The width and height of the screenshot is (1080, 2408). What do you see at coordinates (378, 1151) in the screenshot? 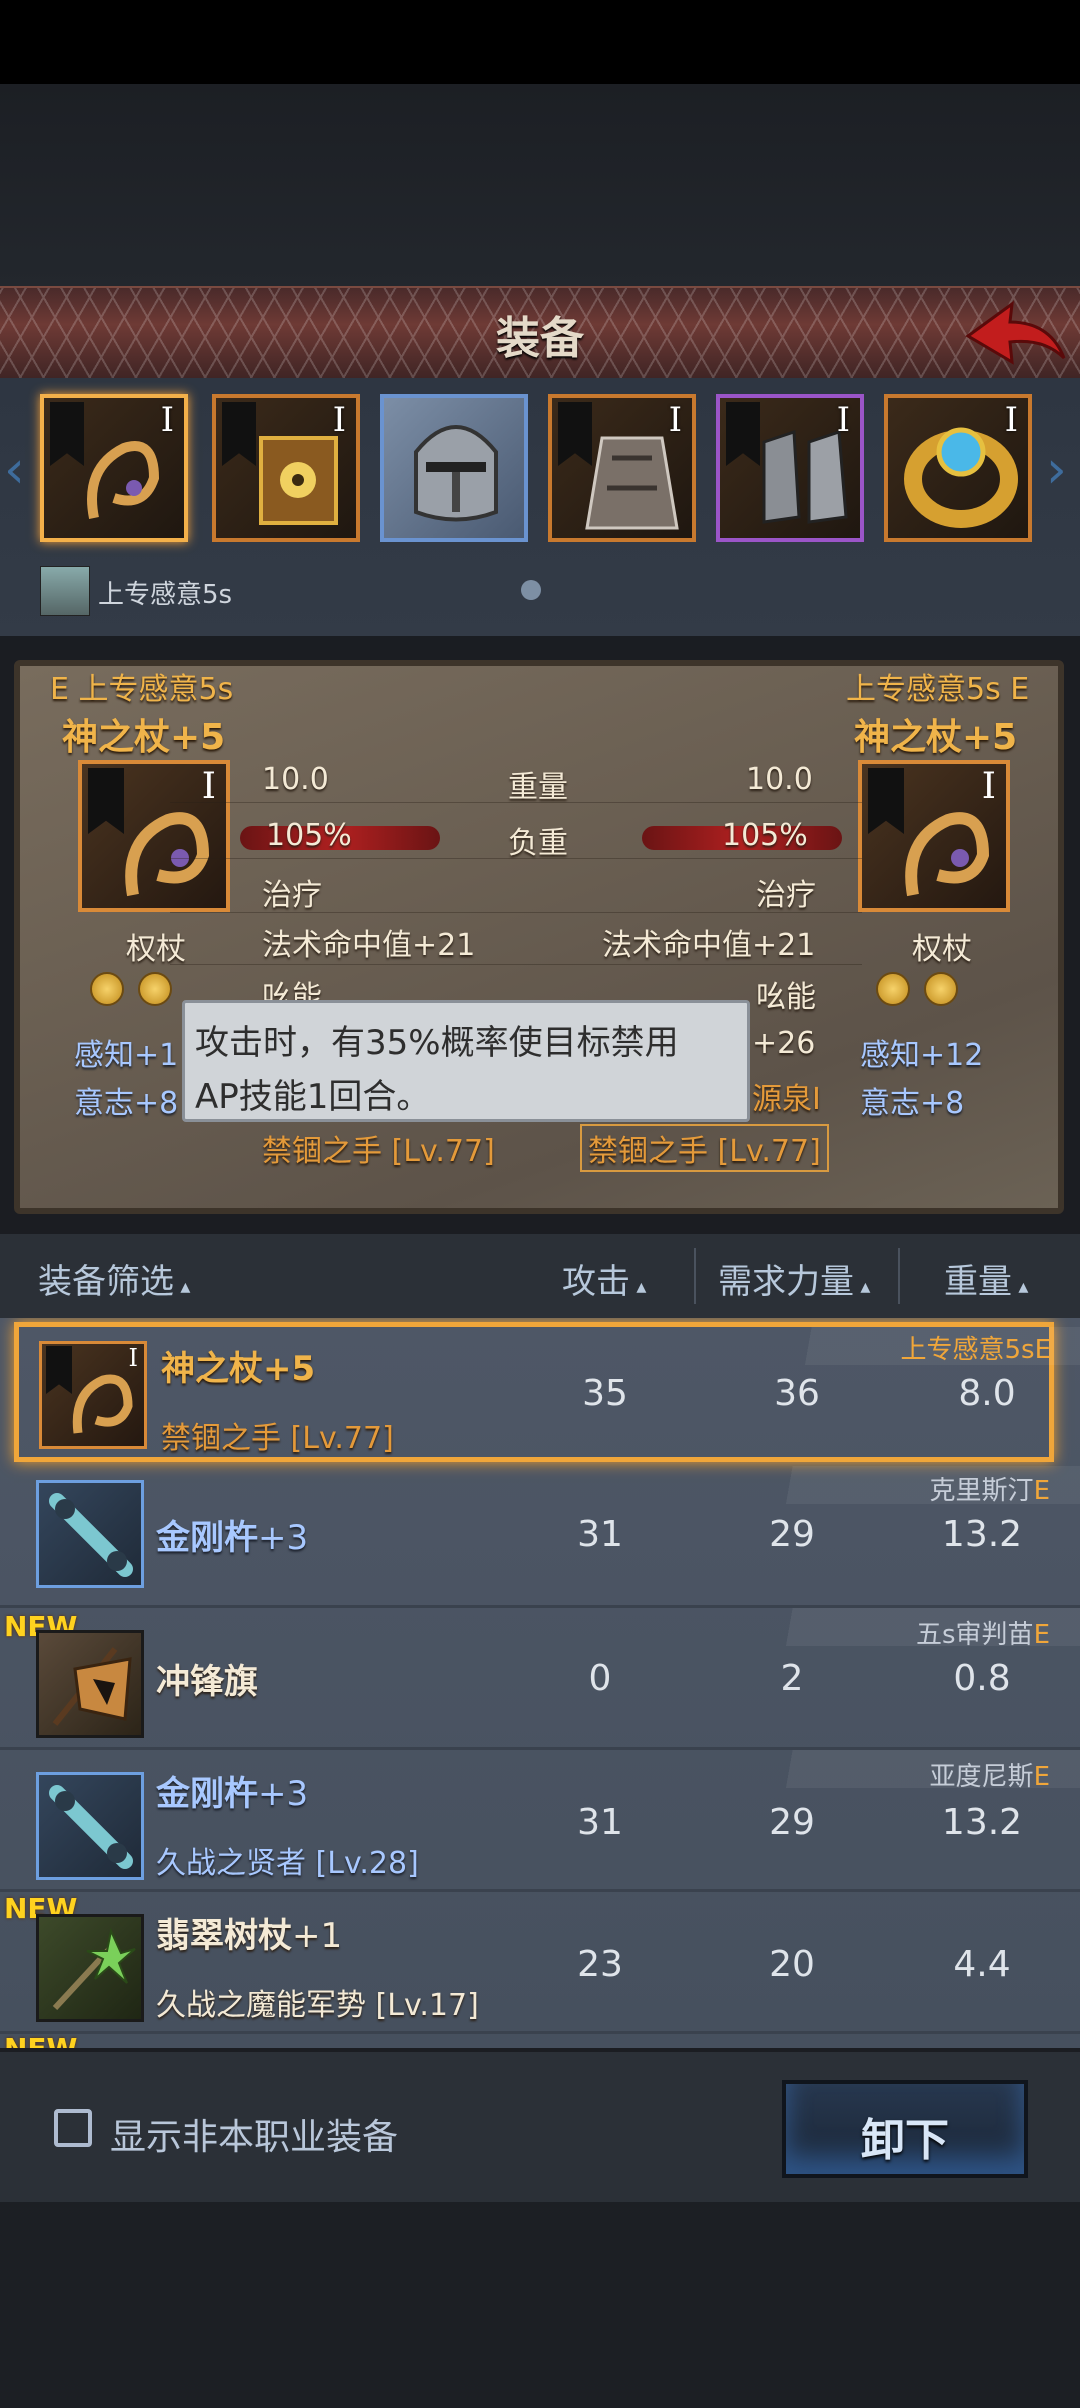
I see `left-skill: 禁锢之手 [Lv.77]` at bounding box center [378, 1151].